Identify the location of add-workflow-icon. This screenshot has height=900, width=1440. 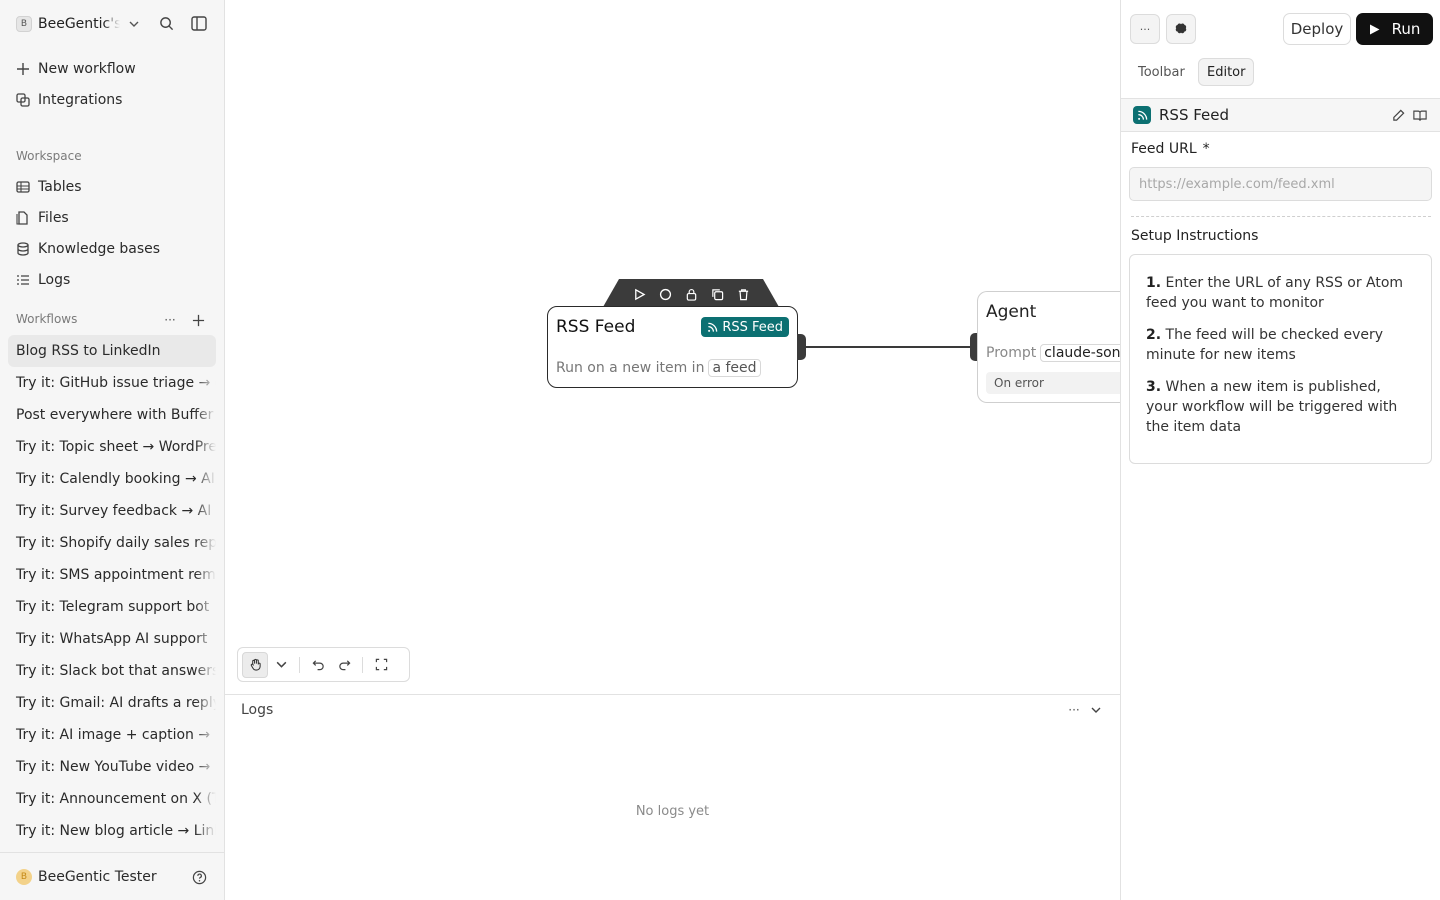
(198, 320).